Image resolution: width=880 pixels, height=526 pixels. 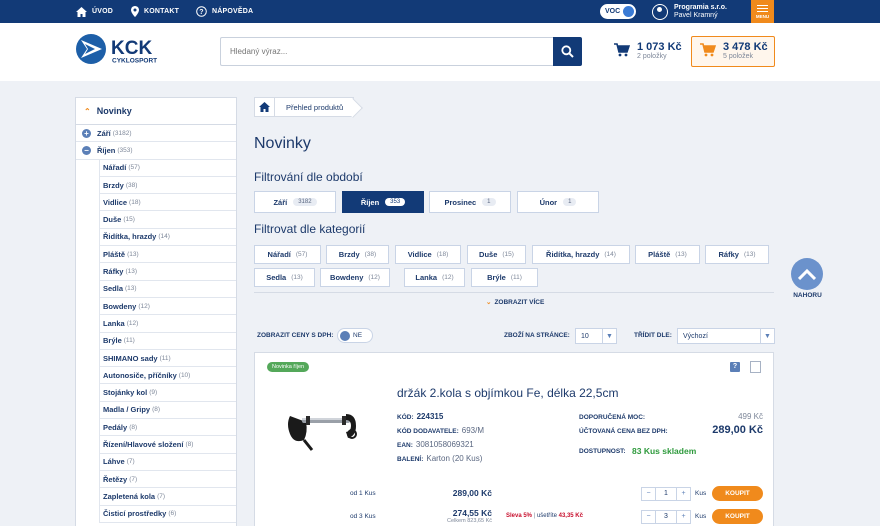 I want to click on sidebar-item-zari: + Září (3182), so click(x=156, y=134).